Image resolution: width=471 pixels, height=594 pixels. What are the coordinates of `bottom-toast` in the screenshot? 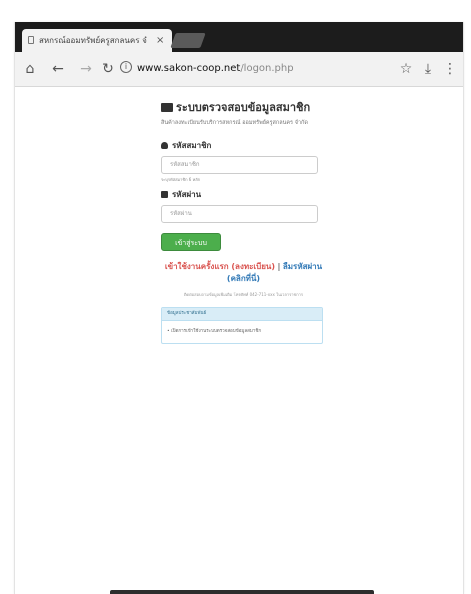 It's located at (242, 592).